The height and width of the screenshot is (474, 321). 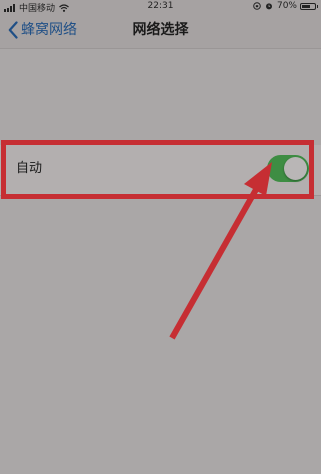 I want to click on nav-divider, so click(x=160, y=48).